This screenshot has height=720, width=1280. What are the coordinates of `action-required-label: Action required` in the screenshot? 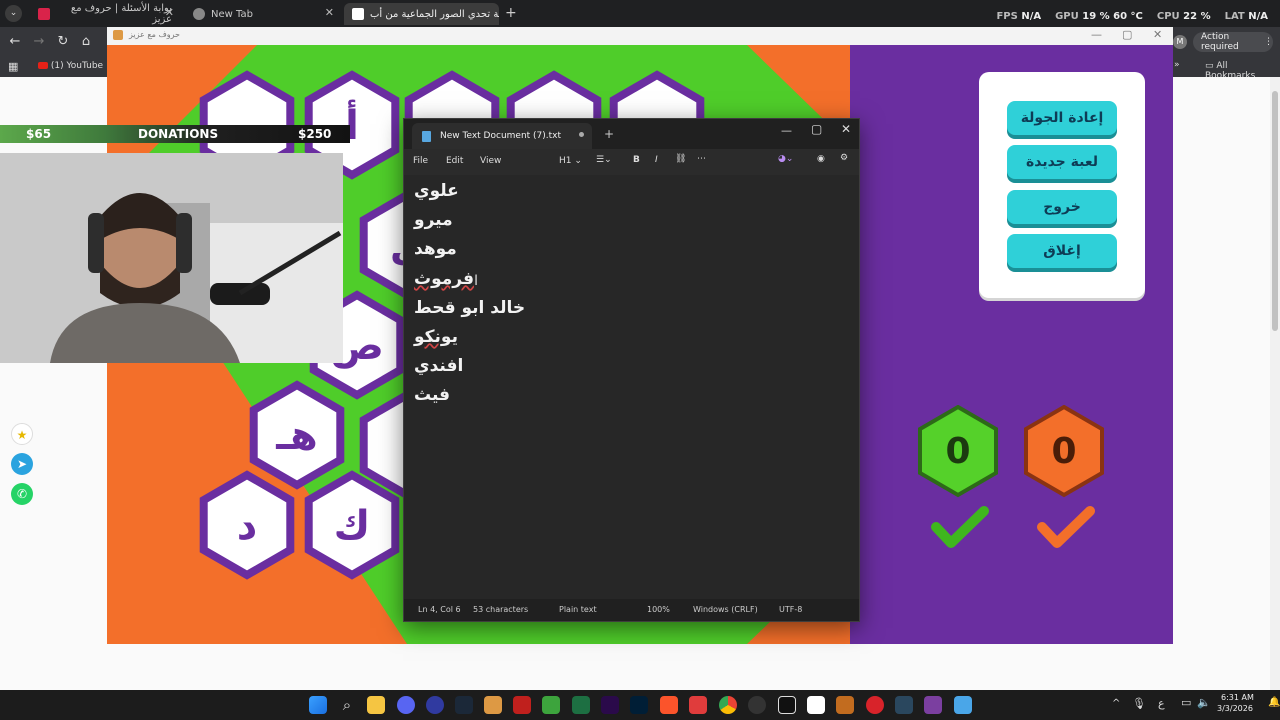 It's located at (1220, 42).